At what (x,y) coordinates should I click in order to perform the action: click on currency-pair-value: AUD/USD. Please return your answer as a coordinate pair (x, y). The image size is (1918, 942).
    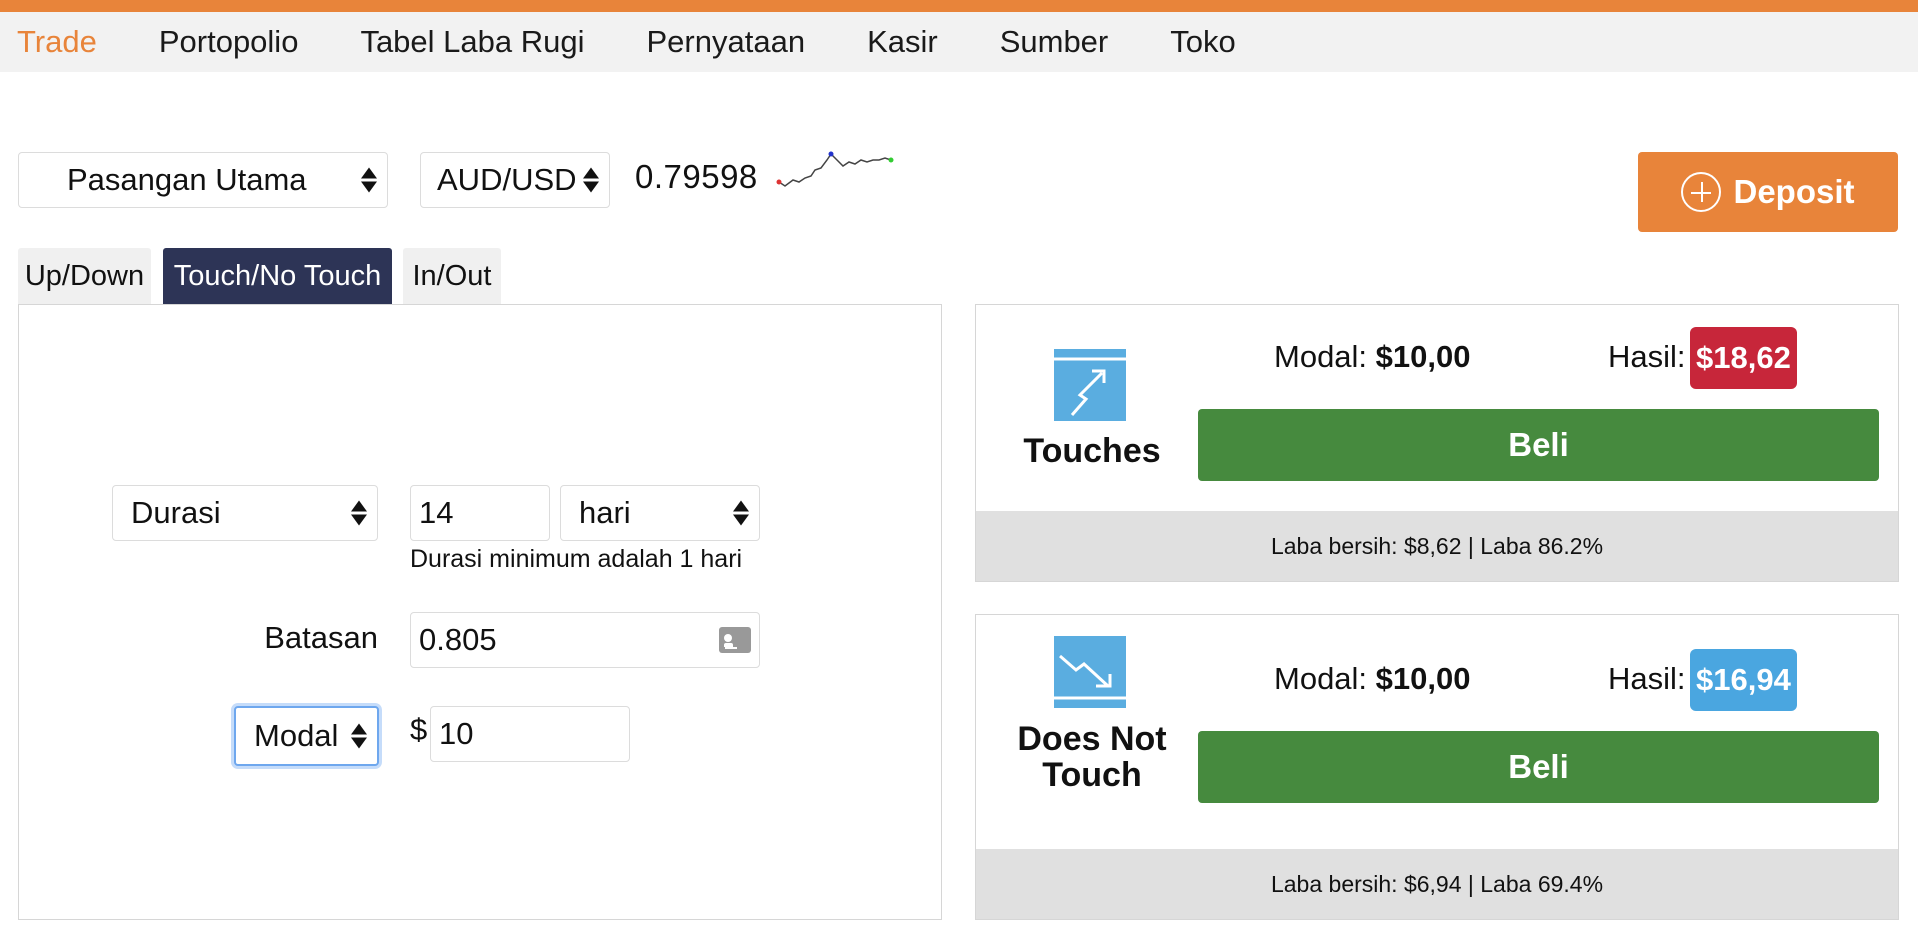
    Looking at the image, I should click on (507, 179).